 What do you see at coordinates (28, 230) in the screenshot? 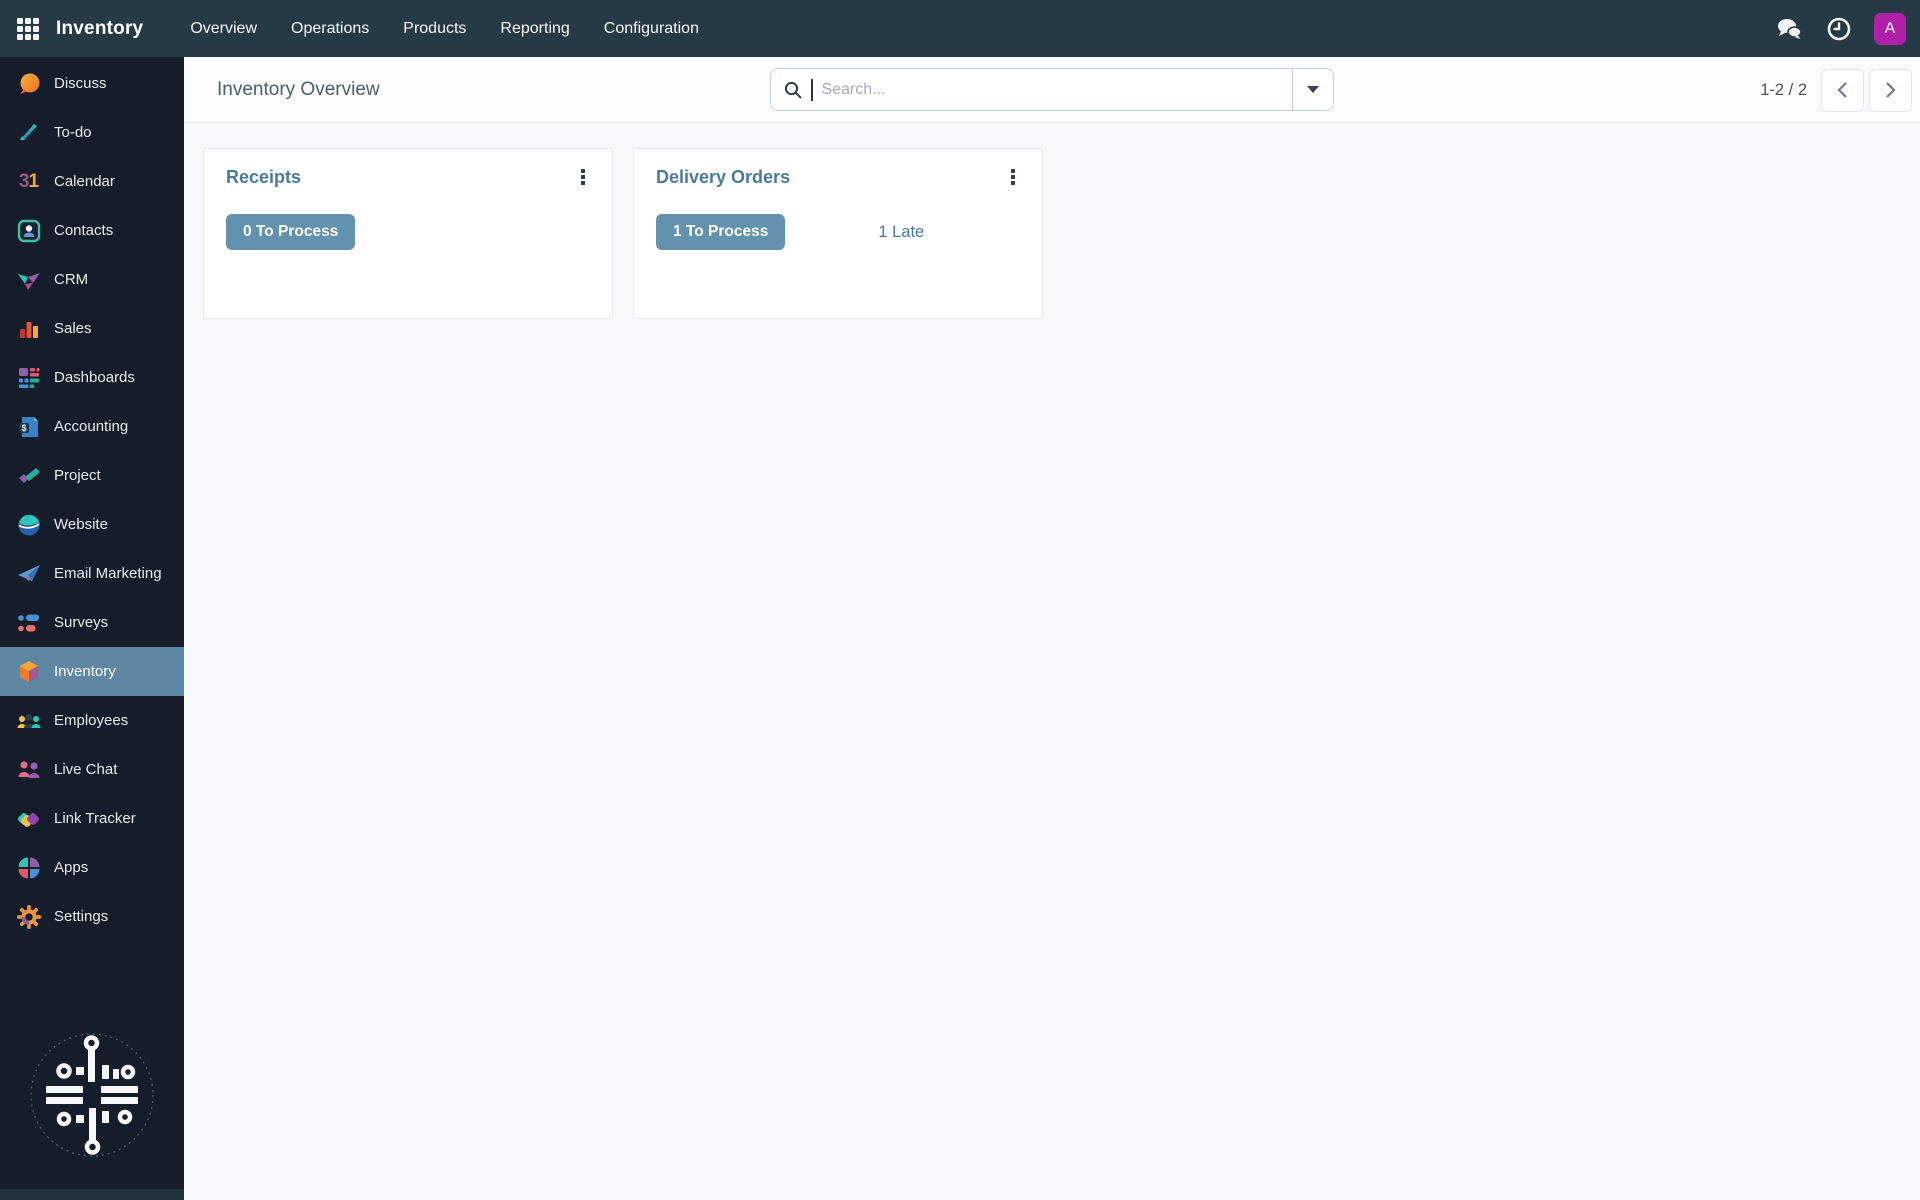
I see `contacts-icon` at bounding box center [28, 230].